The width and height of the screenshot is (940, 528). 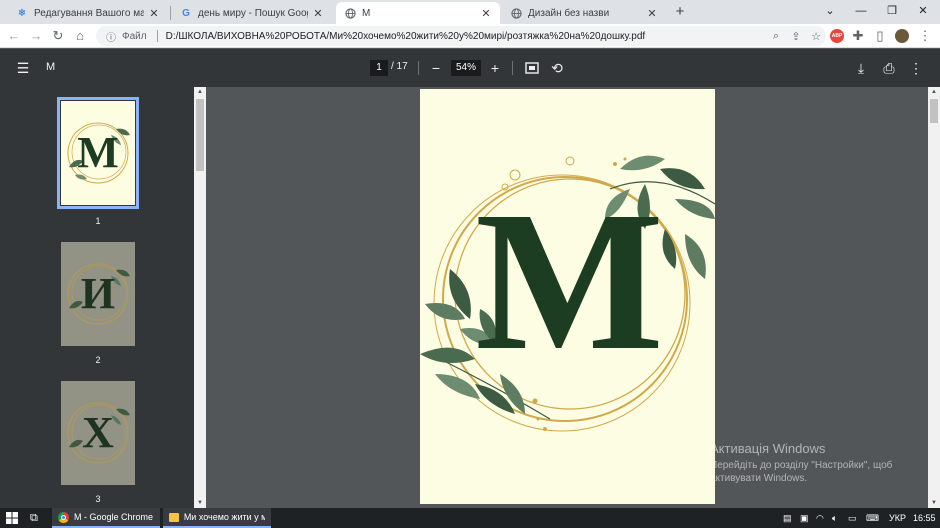 What do you see at coordinates (834, 518) in the screenshot?
I see `volume-icon: 🔈︎` at bounding box center [834, 518].